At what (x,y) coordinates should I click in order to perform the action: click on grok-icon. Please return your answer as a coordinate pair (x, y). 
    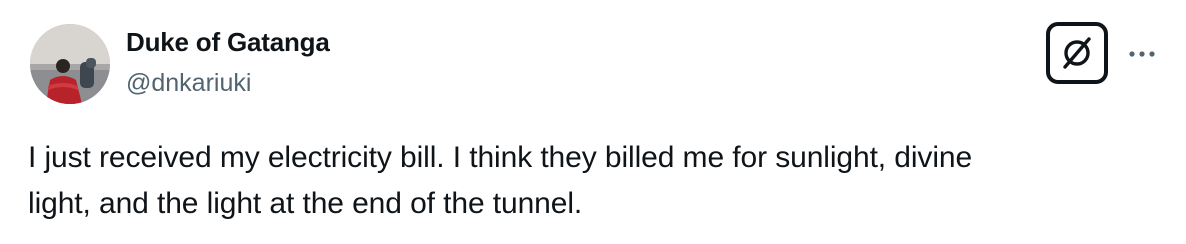
    Looking at the image, I should click on (1077, 53).